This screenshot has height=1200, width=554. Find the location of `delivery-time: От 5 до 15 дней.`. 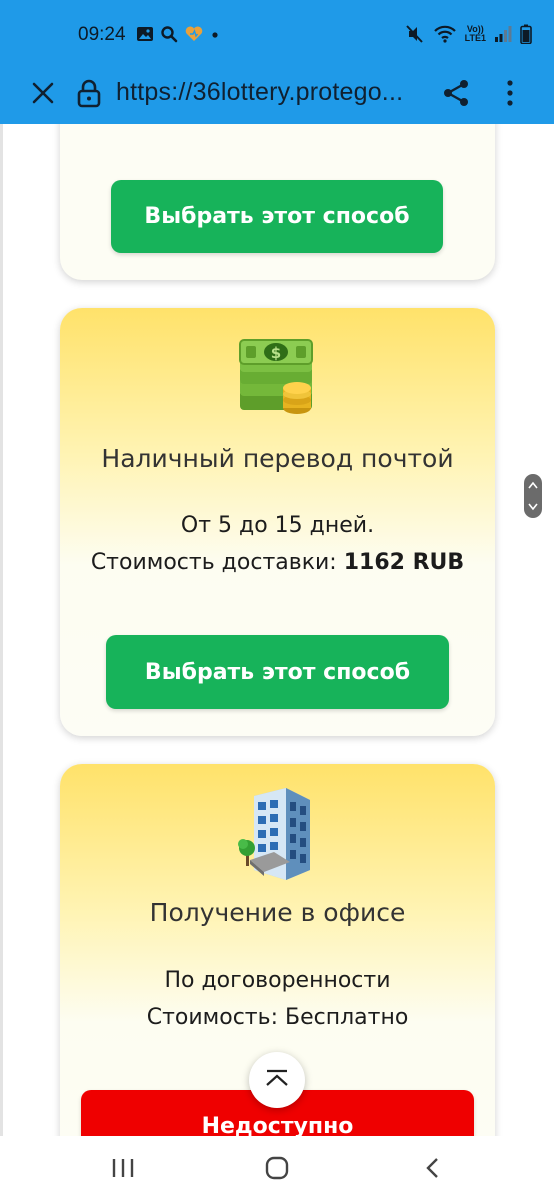

delivery-time: От 5 до 15 дней. is located at coordinates (277, 525).